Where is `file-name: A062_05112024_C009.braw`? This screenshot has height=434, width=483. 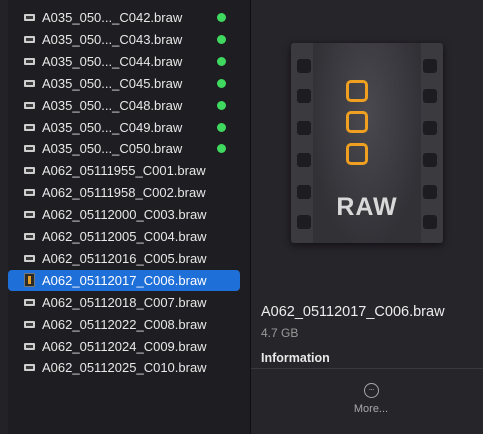
file-name: A062_05112024_C009.braw is located at coordinates (124, 346).